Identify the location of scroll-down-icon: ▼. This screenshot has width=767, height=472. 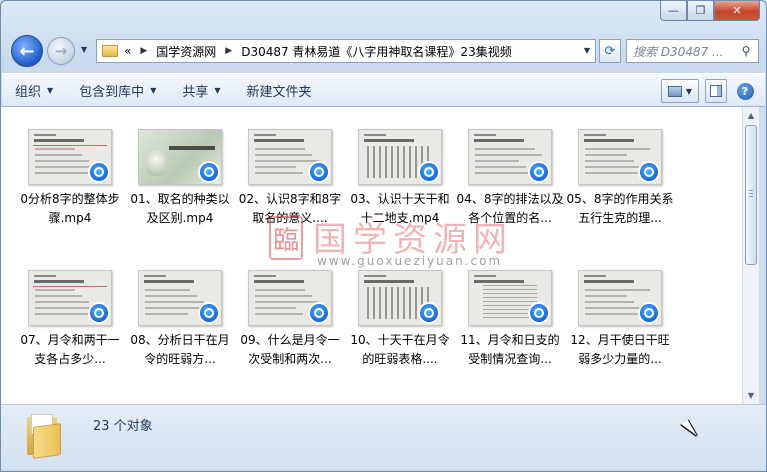
(751, 395).